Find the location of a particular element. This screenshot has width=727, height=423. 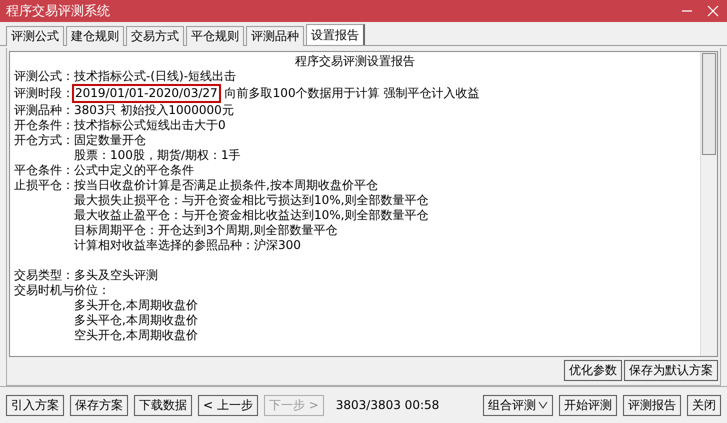

field-label: 评测公式： is located at coordinates (44, 76).